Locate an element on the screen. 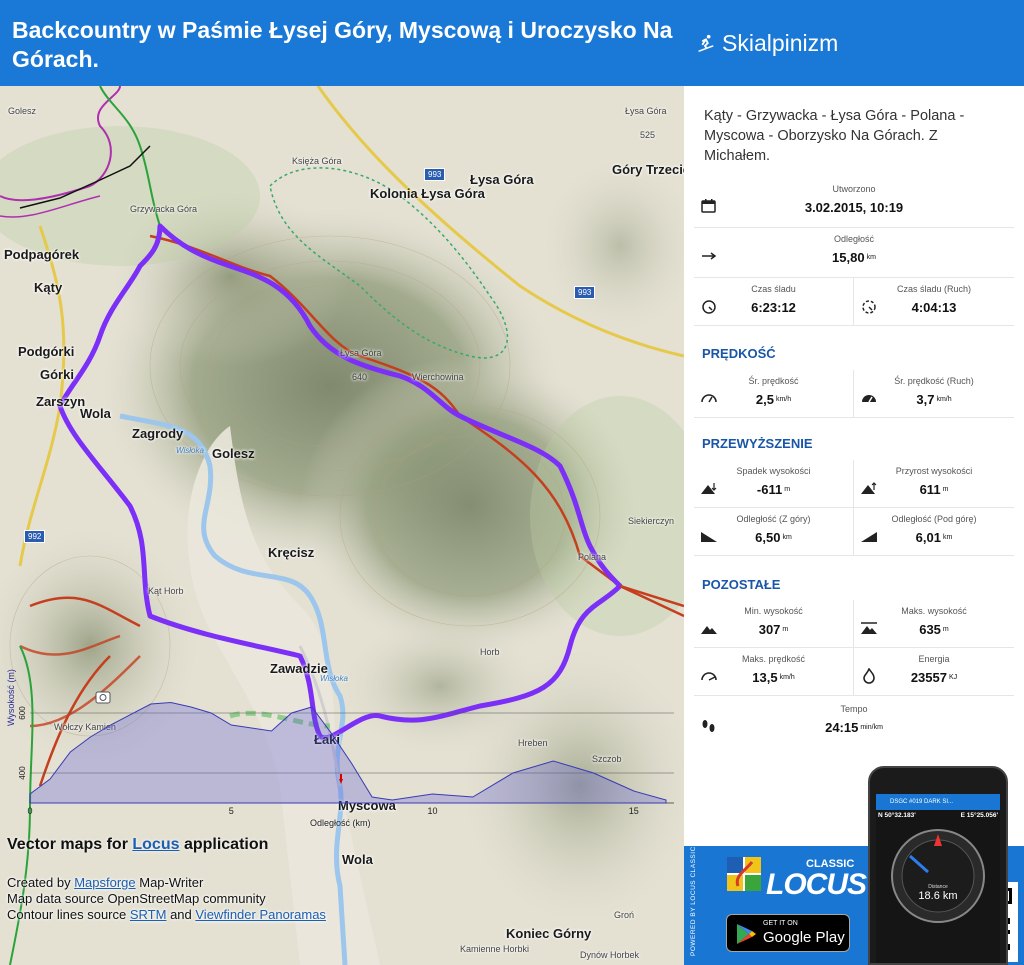  phone-distance-value: 18.6 km is located at coordinates (938, 896).